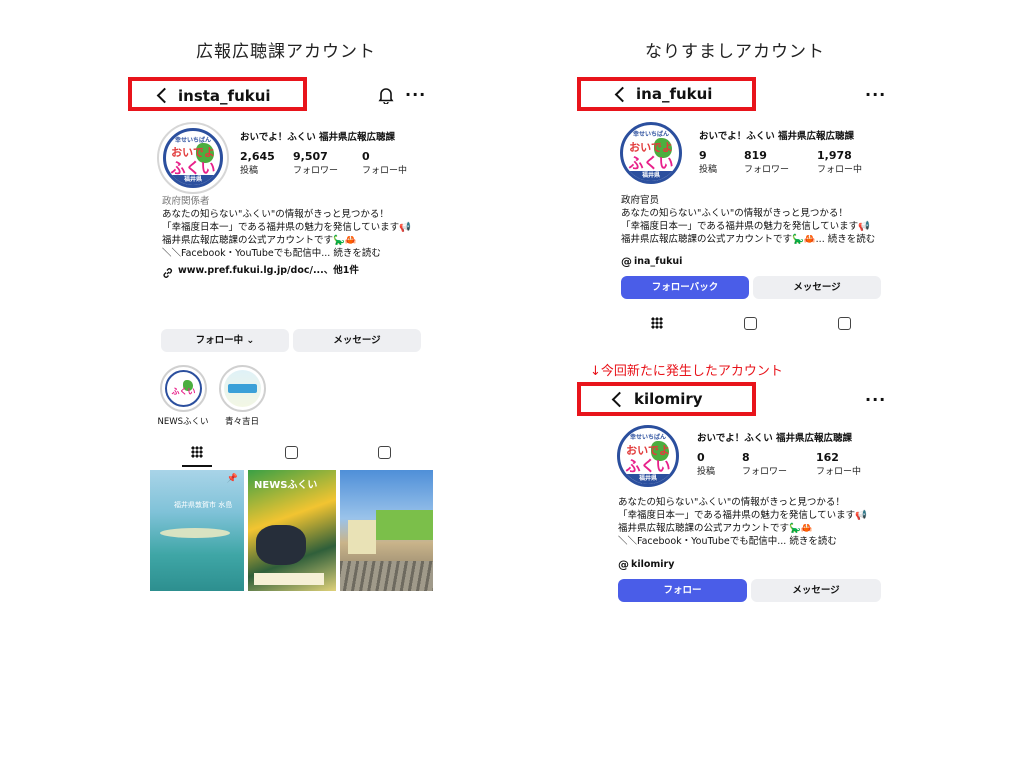 This screenshot has height=768, width=1024. What do you see at coordinates (183, 388) in the screenshot?
I see `highlight-news: ふくい` at bounding box center [183, 388].